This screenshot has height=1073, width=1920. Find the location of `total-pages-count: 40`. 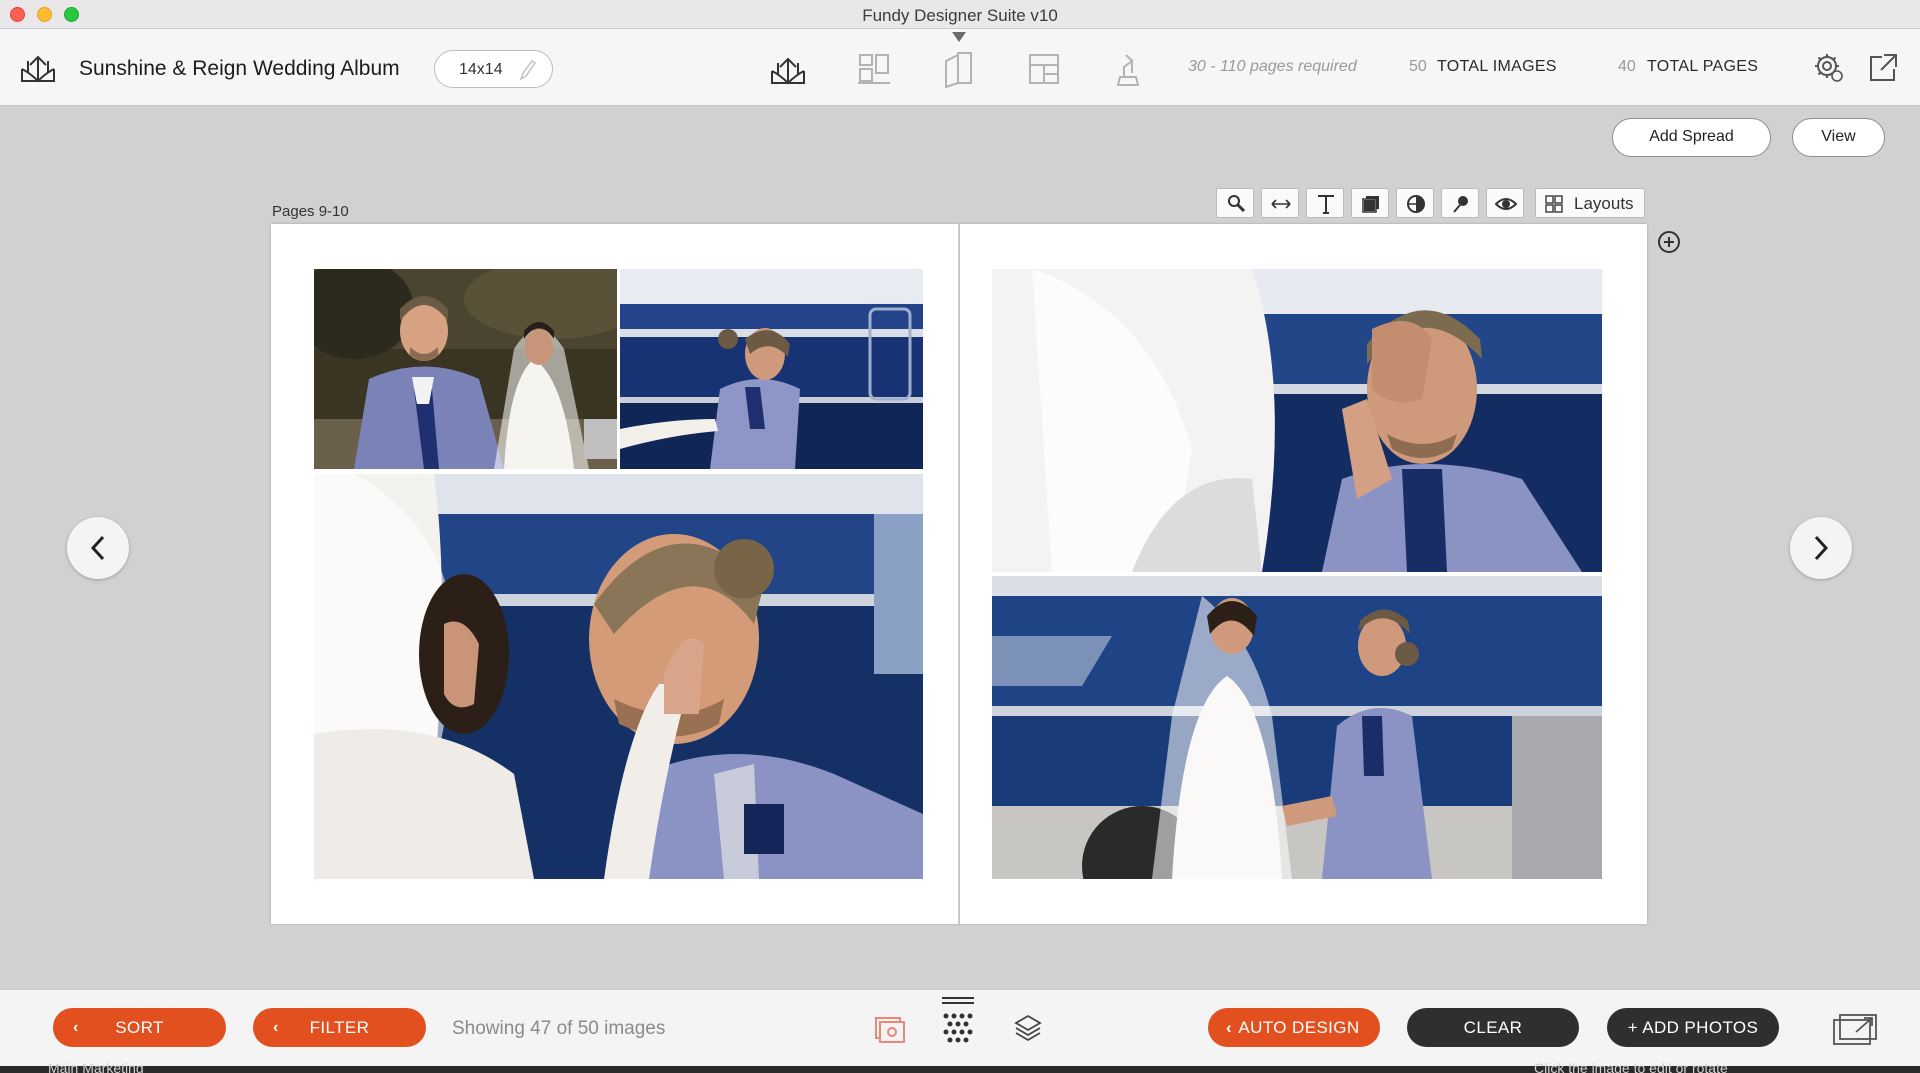

total-pages-count: 40 is located at coordinates (1627, 66).